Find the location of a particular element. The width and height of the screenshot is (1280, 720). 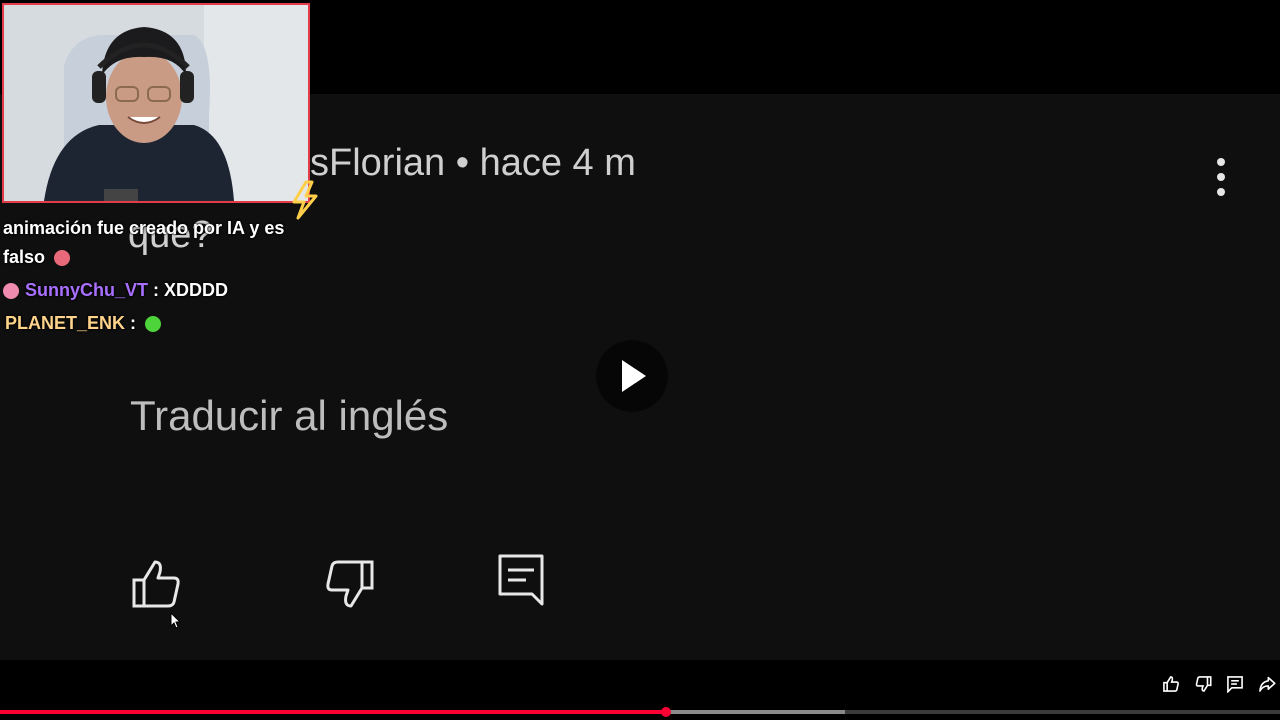

share-button is located at coordinates (1267, 684).